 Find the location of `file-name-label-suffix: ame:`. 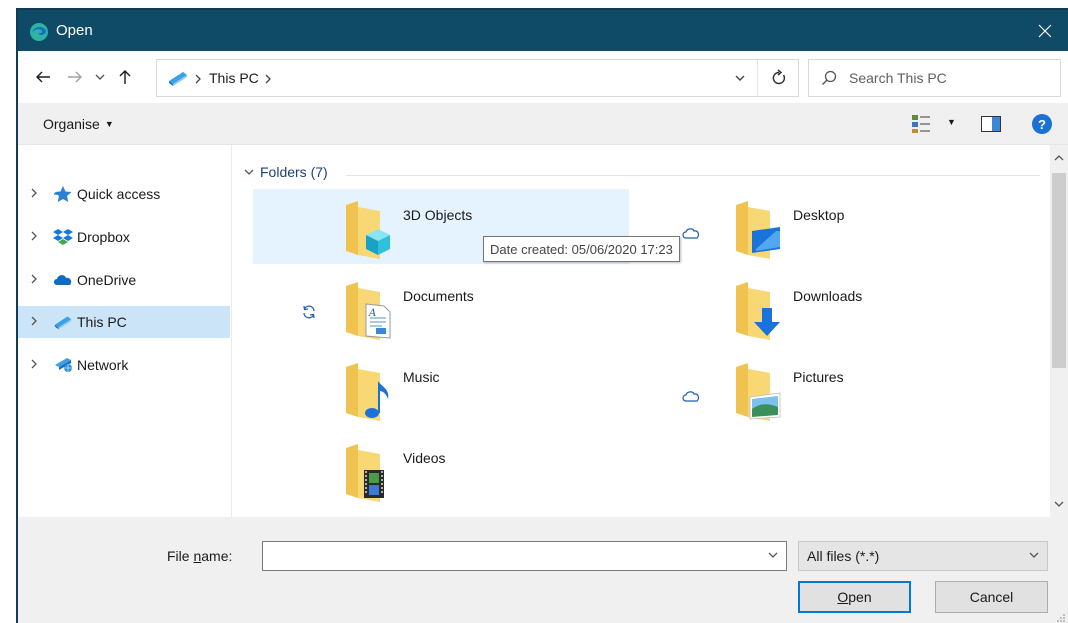

file-name-label-suffix: ame: is located at coordinates (217, 556).